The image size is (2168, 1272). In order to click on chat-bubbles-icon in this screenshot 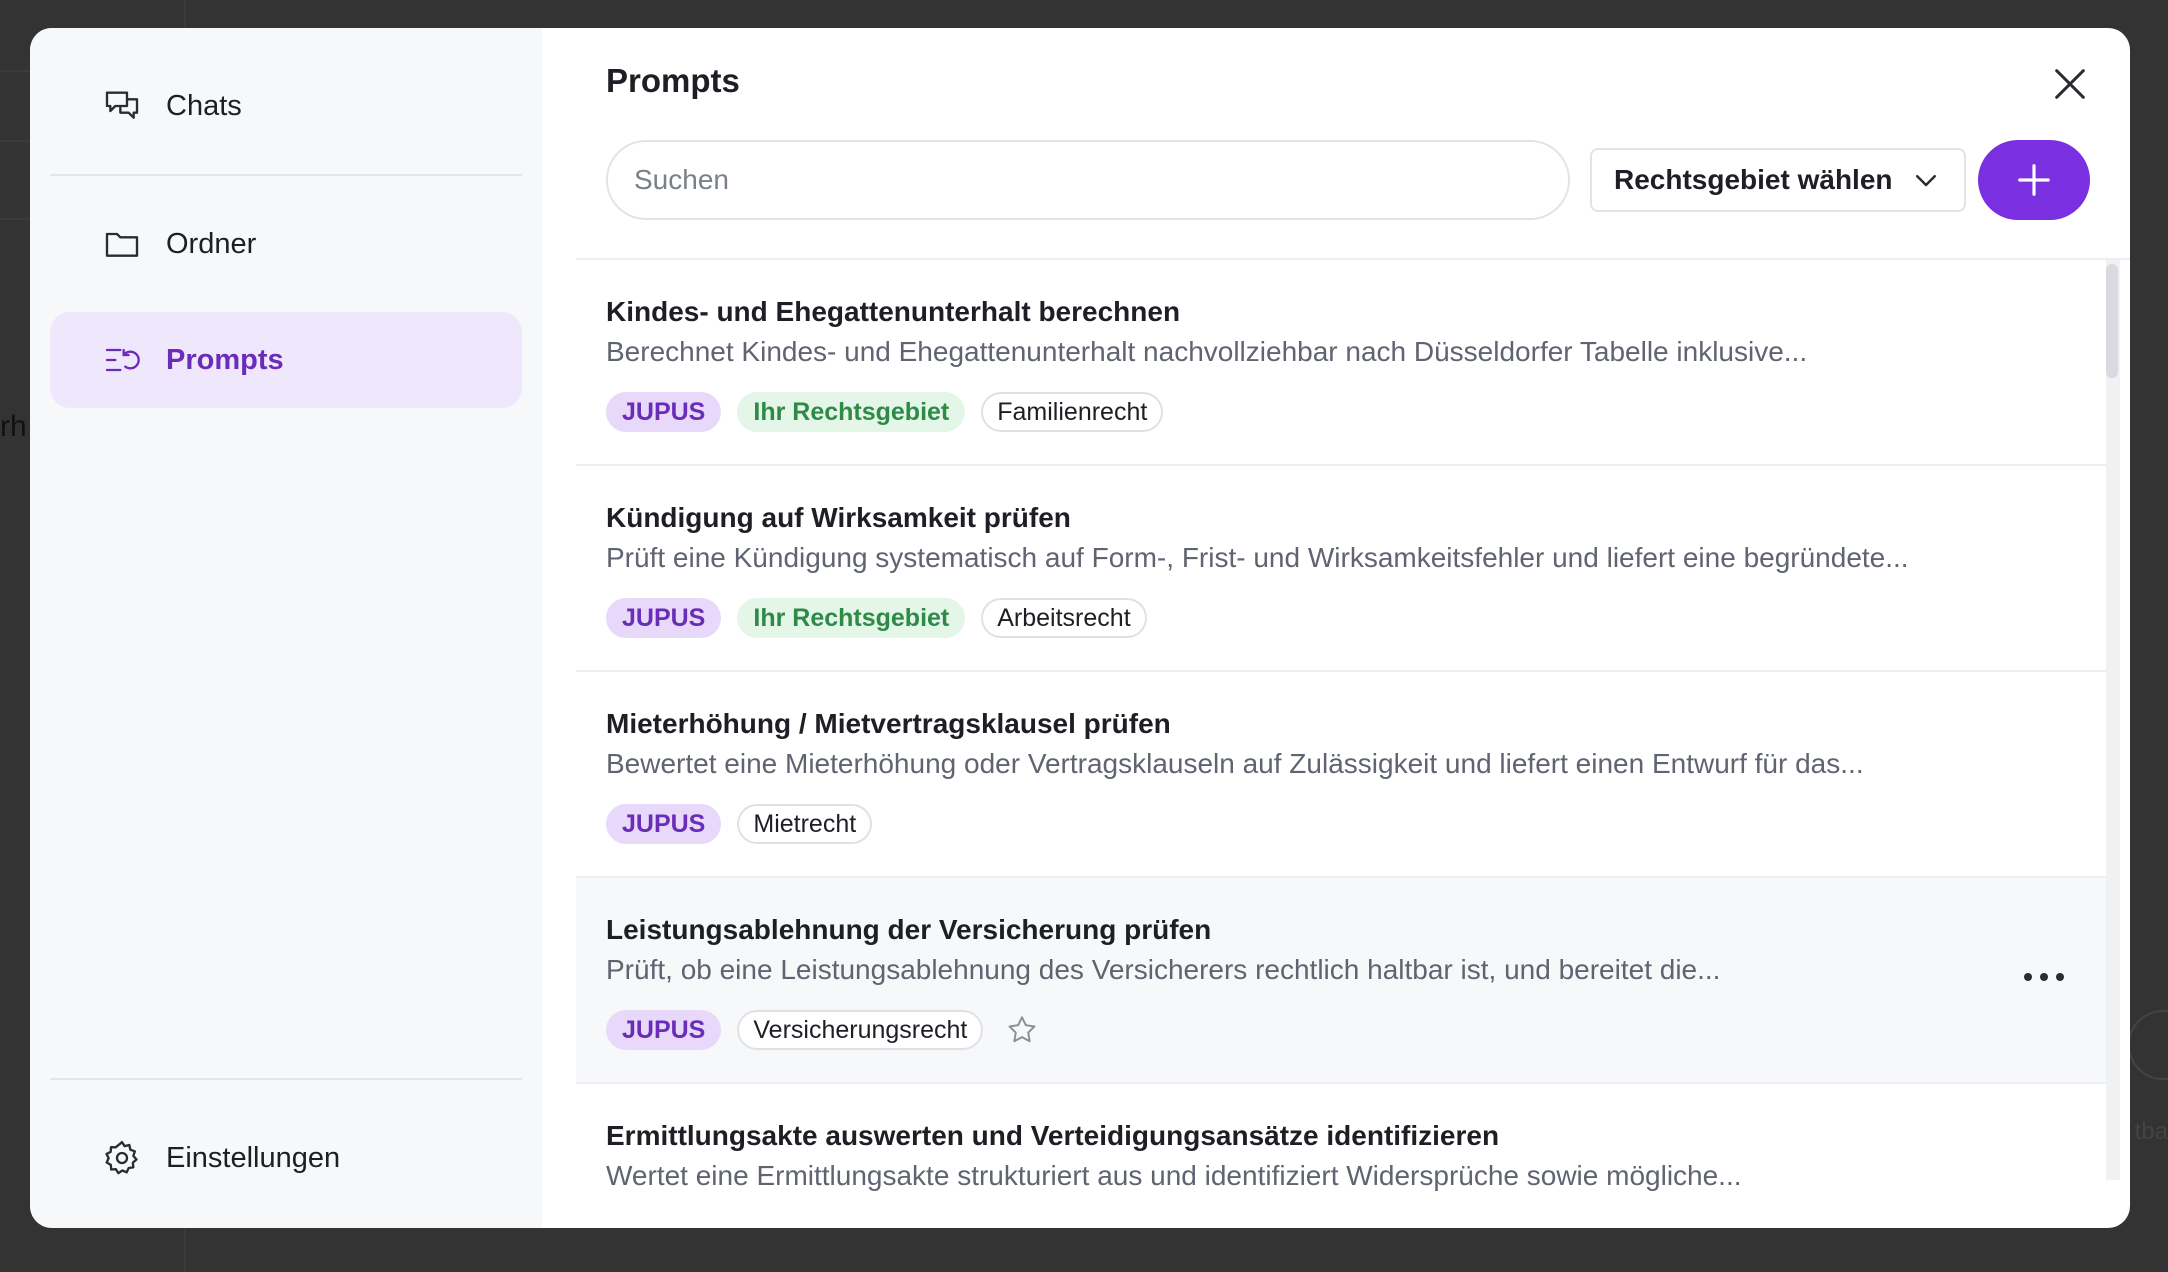, I will do `click(122, 105)`.